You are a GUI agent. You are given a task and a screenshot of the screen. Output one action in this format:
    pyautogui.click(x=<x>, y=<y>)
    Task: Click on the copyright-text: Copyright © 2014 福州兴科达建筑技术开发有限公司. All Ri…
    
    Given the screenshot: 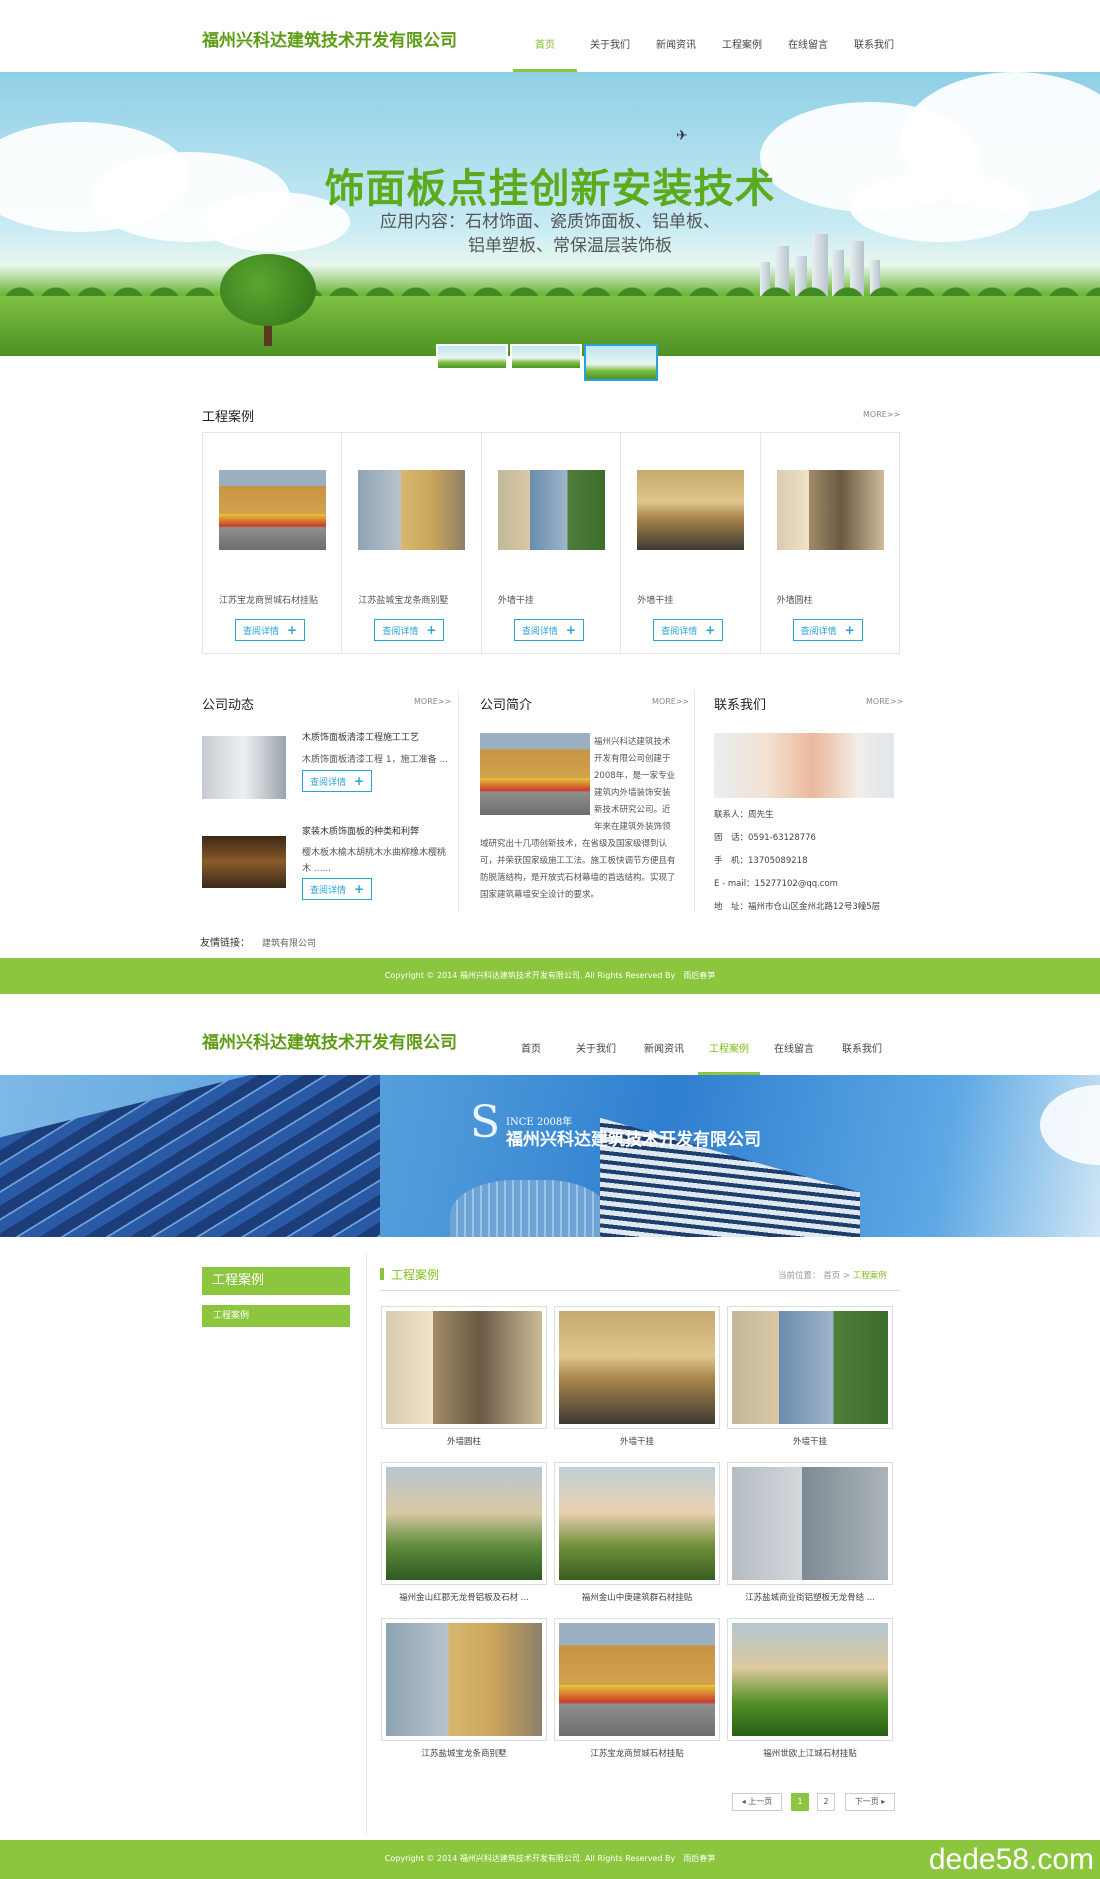 What is the action you would take?
    pyautogui.click(x=550, y=975)
    